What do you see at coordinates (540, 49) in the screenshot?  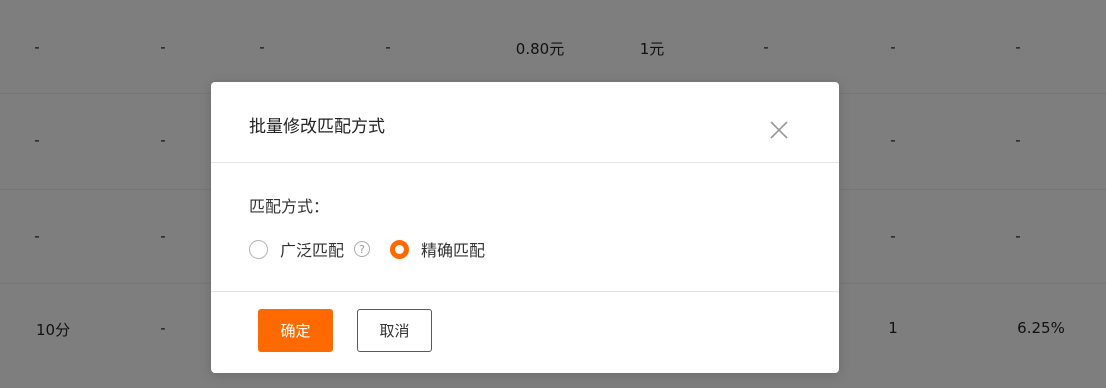 I see `table-cell: 0.80元` at bounding box center [540, 49].